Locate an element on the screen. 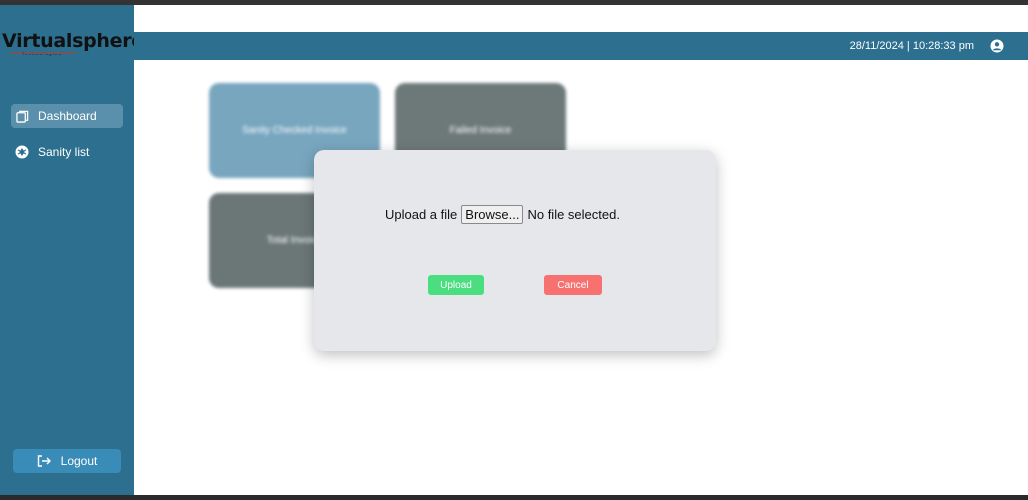  logo-name: Virtualsphere is located at coordinates (73, 41).